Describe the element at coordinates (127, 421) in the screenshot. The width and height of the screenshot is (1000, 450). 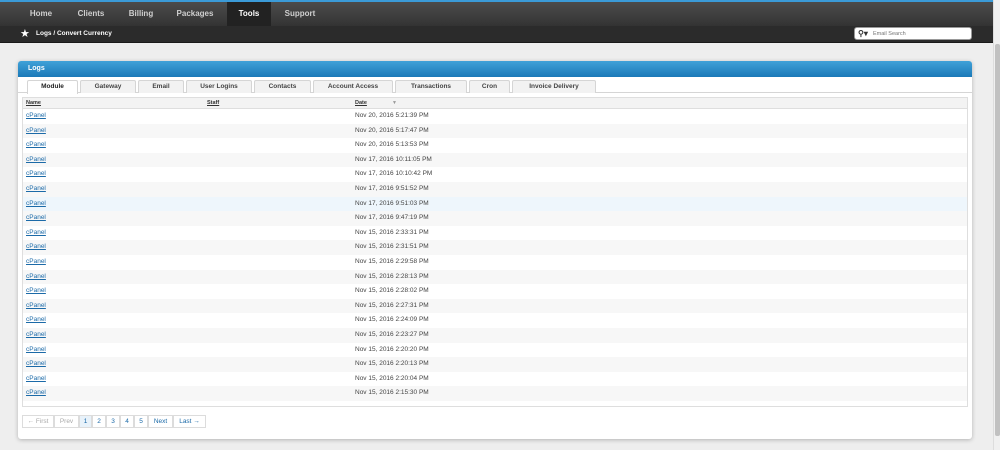
I see `pagination-page-4: 4` at that location.